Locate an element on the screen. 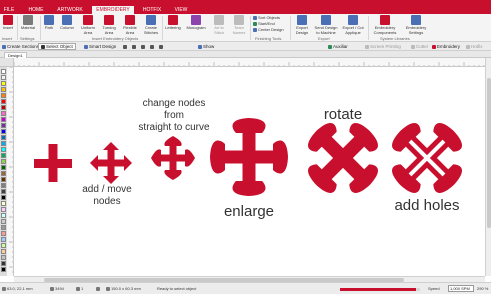  send-machine-icon is located at coordinates (326, 20).